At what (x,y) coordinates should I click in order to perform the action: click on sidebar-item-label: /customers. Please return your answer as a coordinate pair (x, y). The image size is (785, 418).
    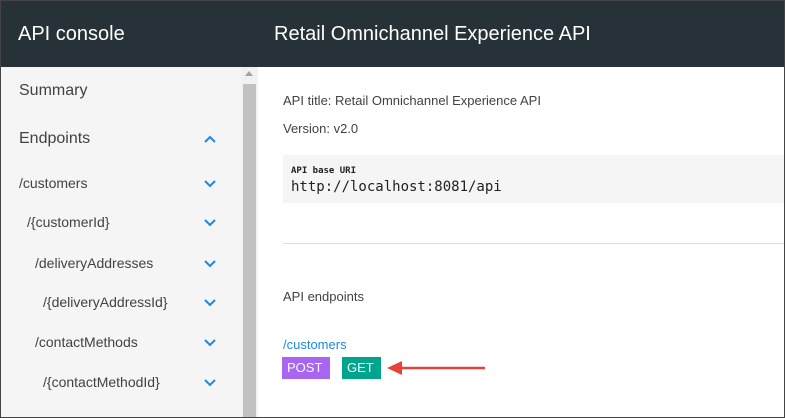
    Looking at the image, I should click on (53, 183).